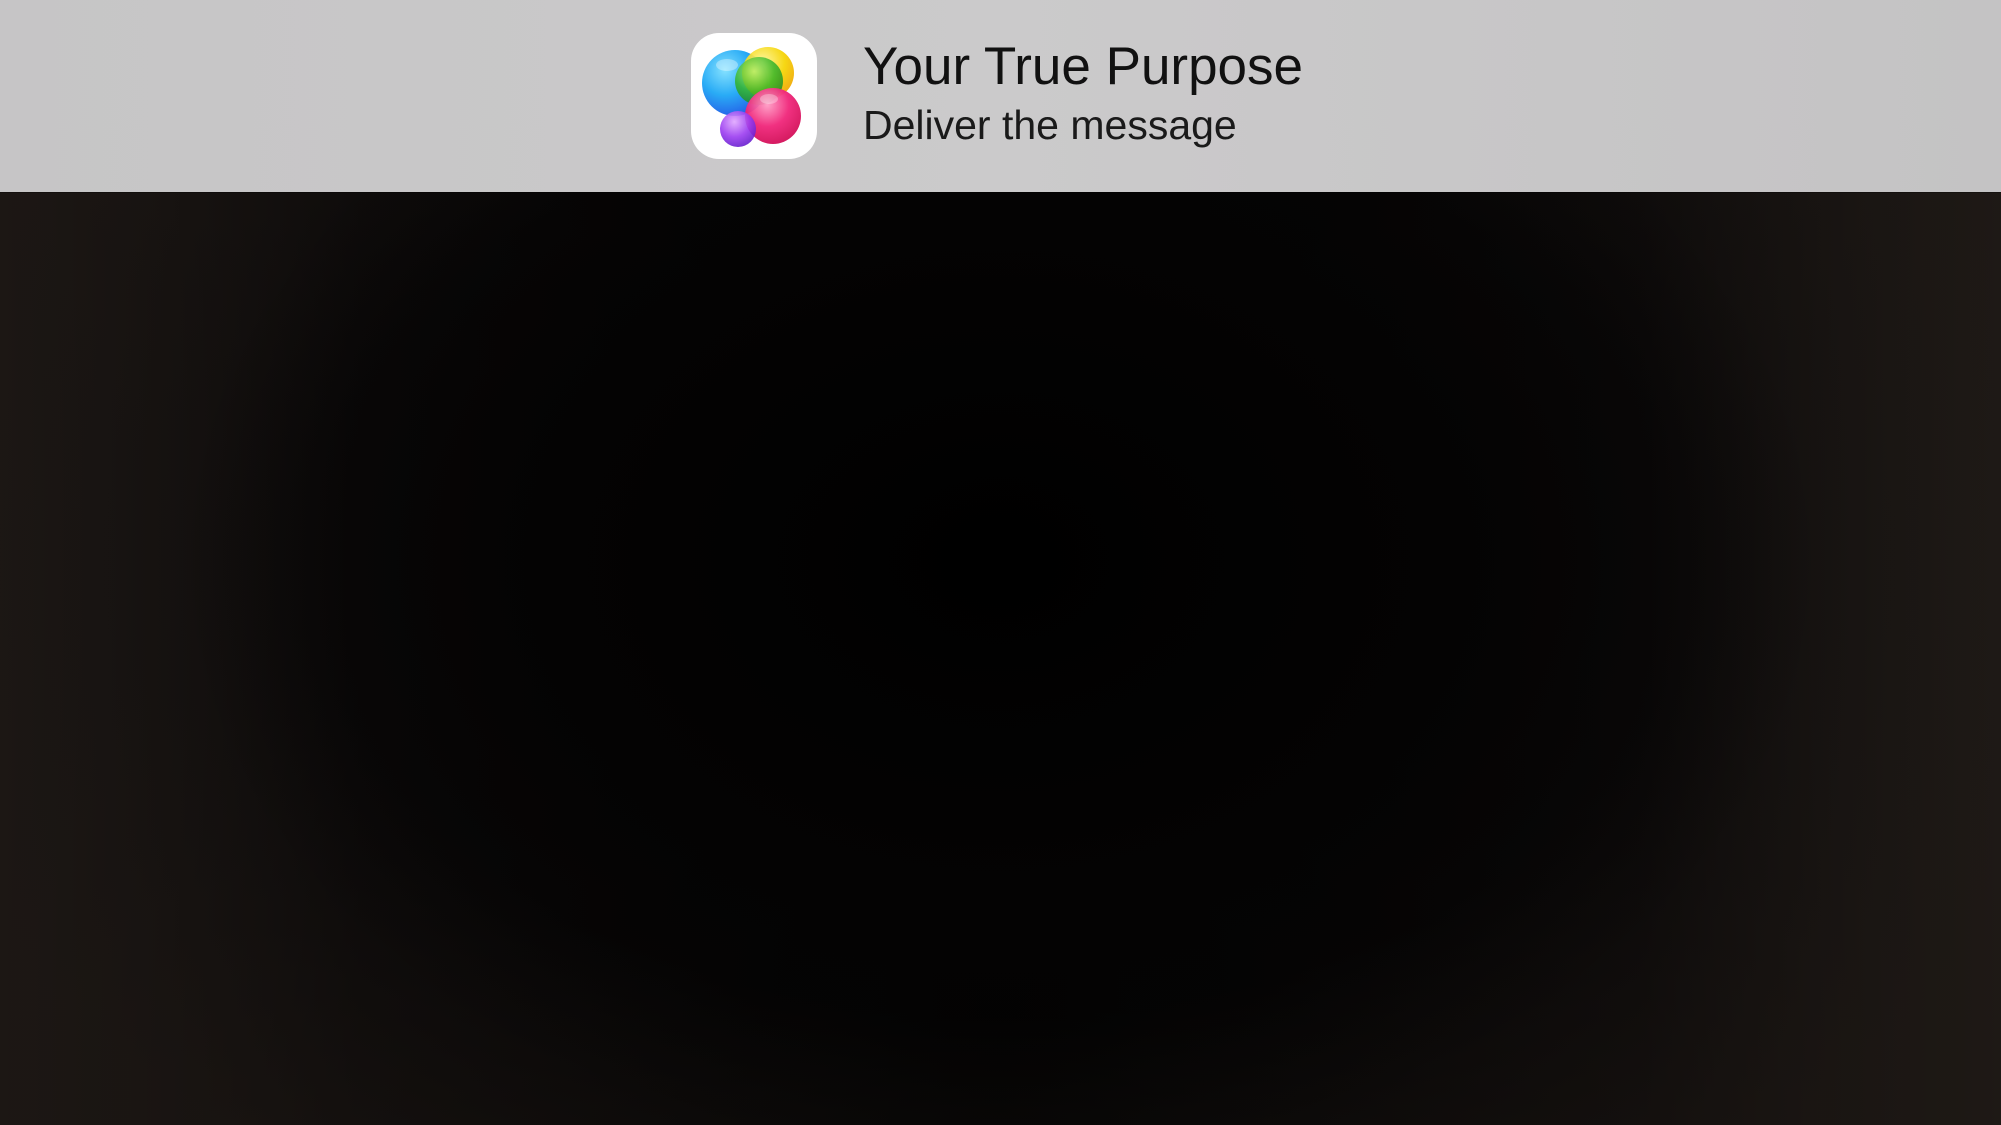 This screenshot has width=2001, height=1125. What do you see at coordinates (1083, 66) in the screenshot?
I see `notification-title: Your True Purpose` at bounding box center [1083, 66].